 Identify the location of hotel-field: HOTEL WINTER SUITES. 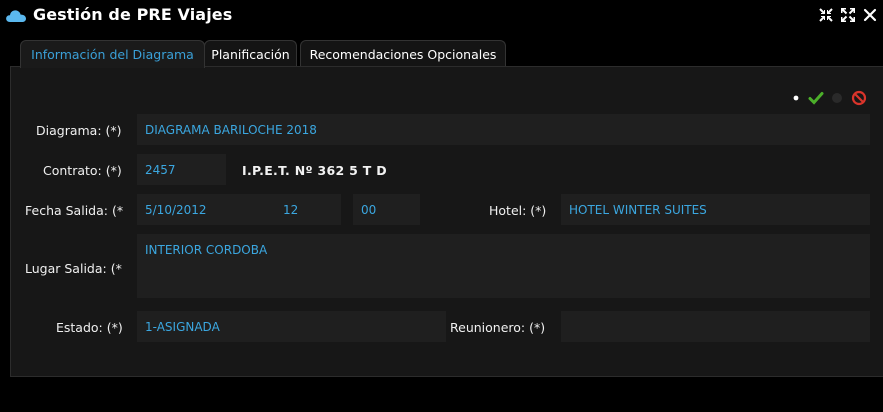
(715, 209).